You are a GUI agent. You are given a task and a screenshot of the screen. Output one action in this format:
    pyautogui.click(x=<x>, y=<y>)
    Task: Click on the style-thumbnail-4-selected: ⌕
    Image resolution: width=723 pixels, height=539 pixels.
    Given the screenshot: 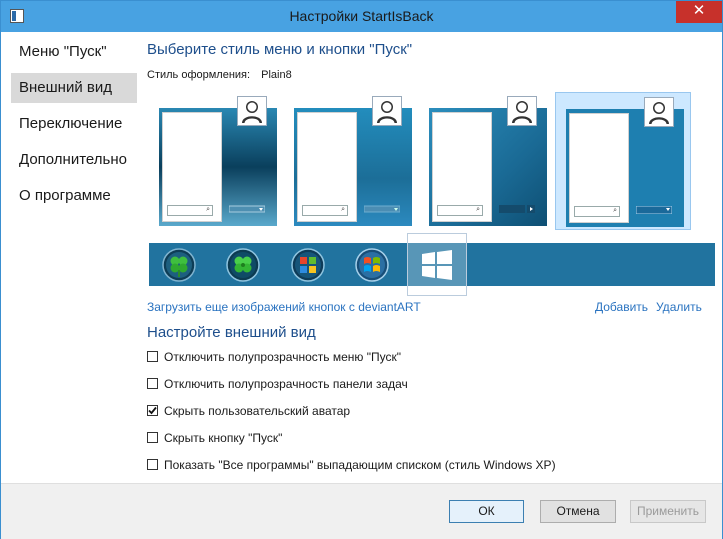 What is the action you would take?
    pyautogui.click(x=623, y=161)
    